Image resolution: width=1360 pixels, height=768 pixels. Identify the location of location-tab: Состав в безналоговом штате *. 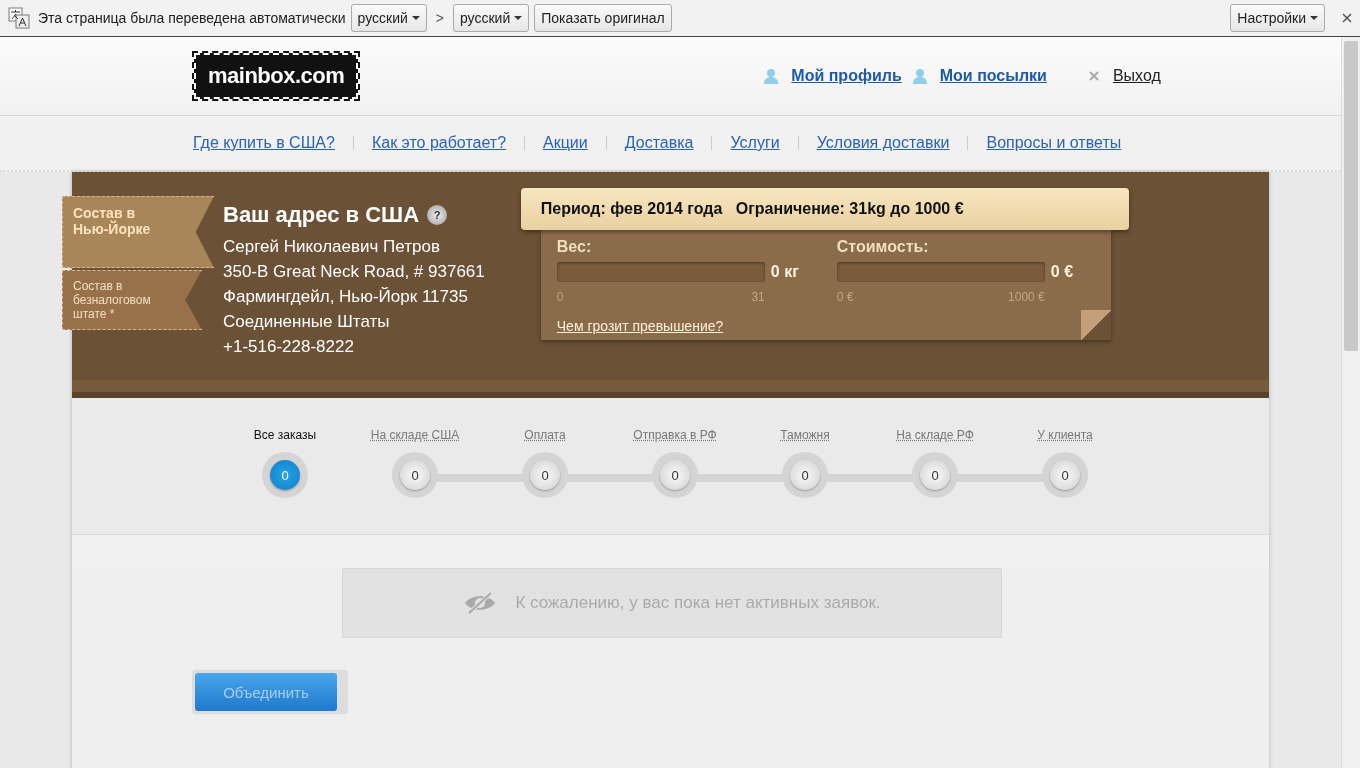
(132, 300).